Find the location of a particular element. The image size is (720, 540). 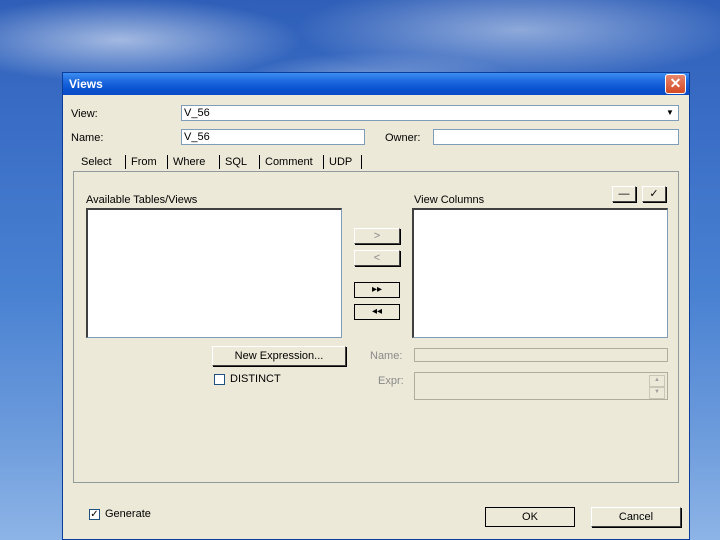

name-input: V_56 is located at coordinates (273, 137).